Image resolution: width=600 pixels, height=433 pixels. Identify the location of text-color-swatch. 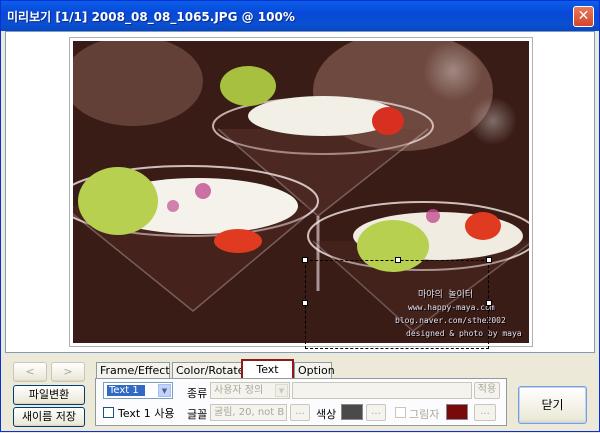
(352, 412).